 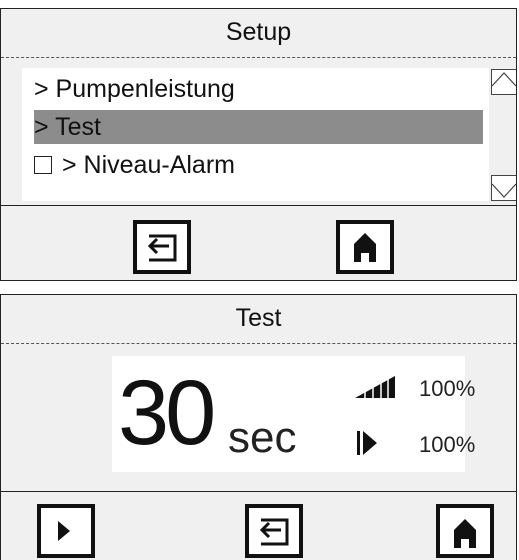 I want to click on play-icon, so click(x=64, y=531).